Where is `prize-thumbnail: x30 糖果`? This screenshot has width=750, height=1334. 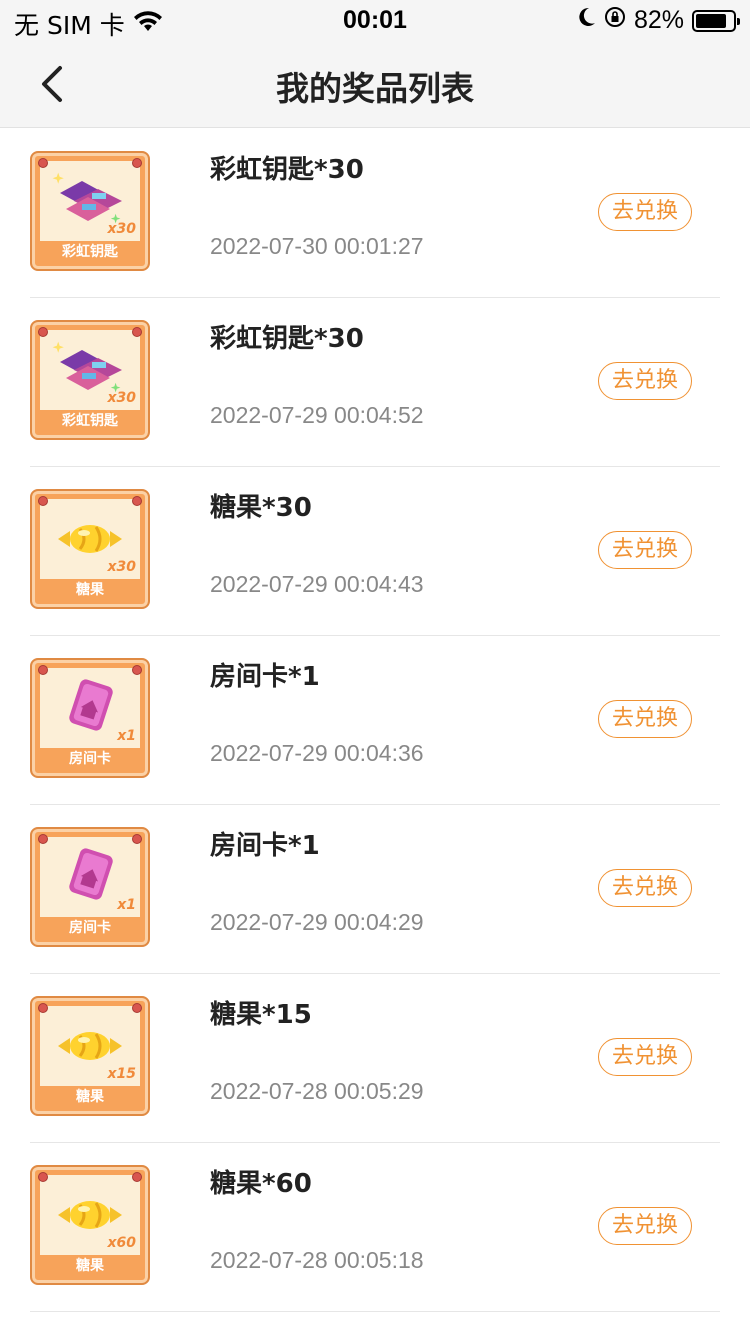 prize-thumbnail: x30 糖果 is located at coordinates (90, 549).